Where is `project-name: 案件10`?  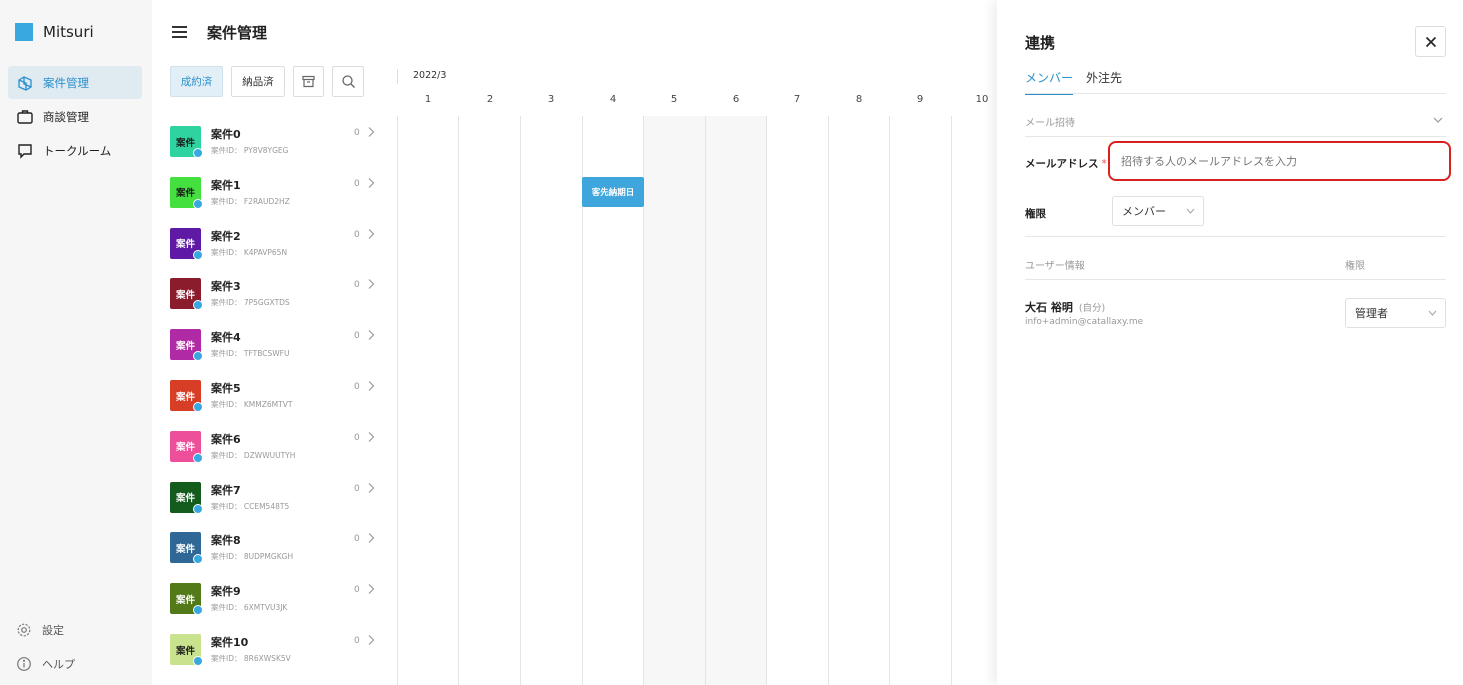 project-name: 案件10 is located at coordinates (230, 642).